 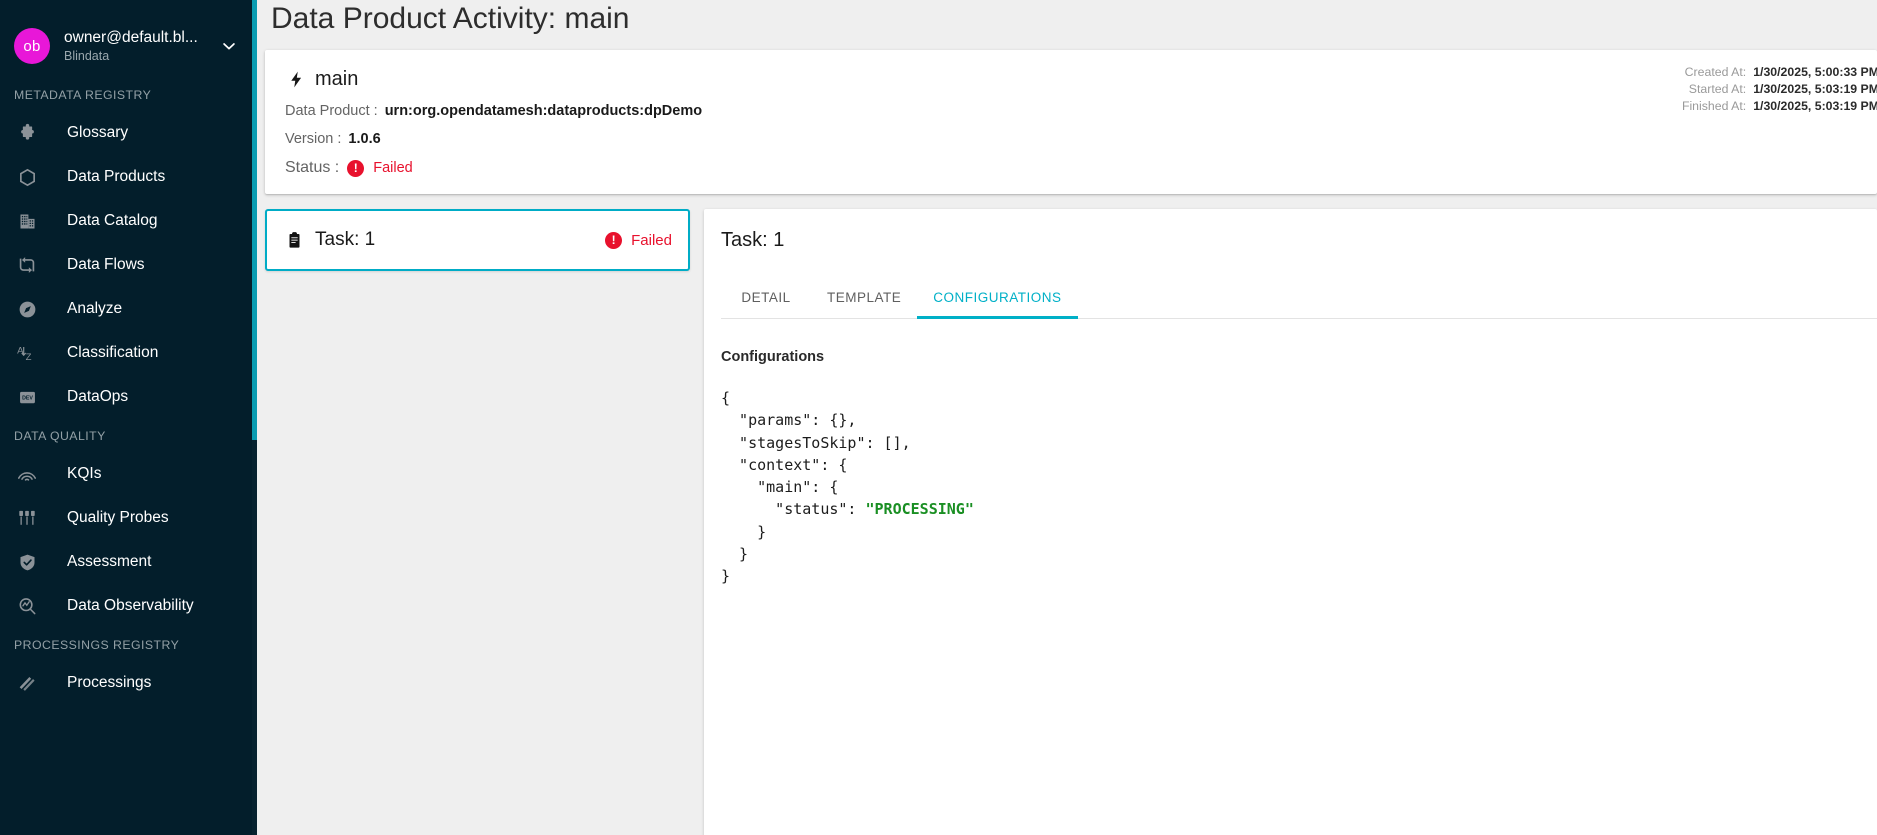 What do you see at coordinates (744, 554) in the screenshot?
I see `json-code-post: } } }` at bounding box center [744, 554].